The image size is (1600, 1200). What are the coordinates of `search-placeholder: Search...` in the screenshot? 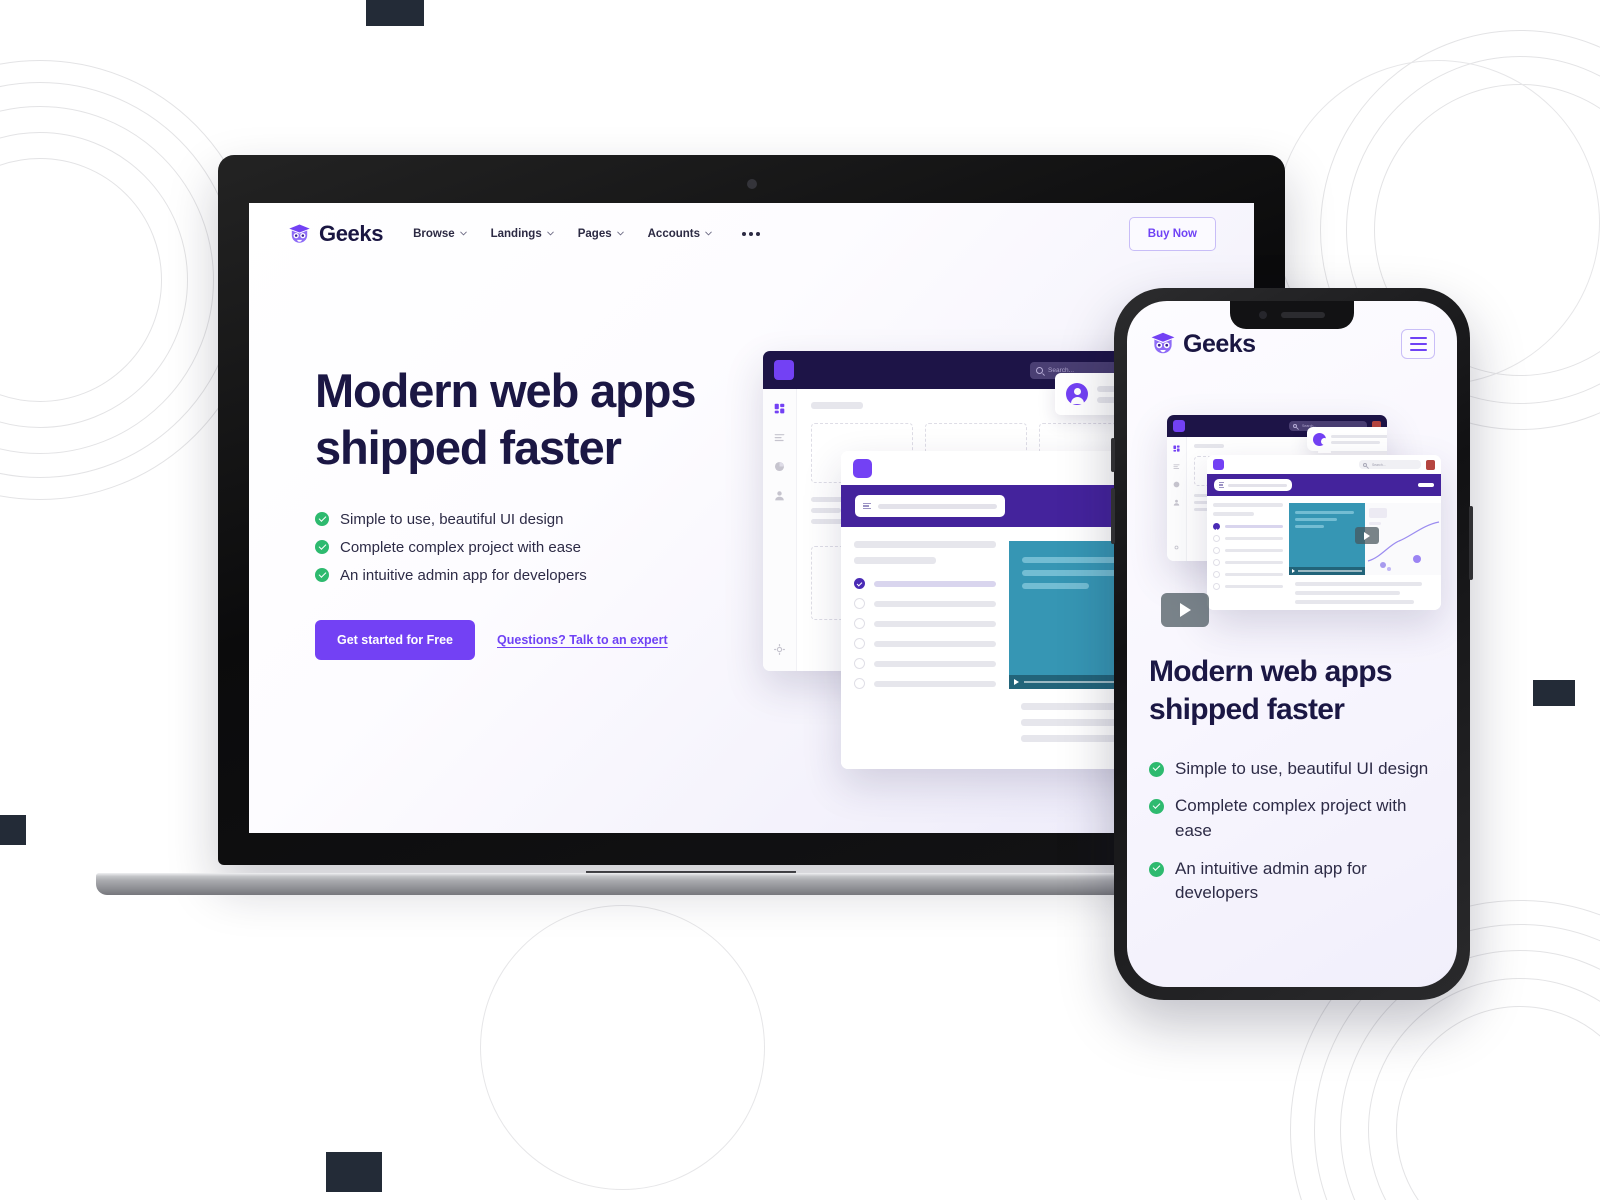 It's located at (1379, 464).